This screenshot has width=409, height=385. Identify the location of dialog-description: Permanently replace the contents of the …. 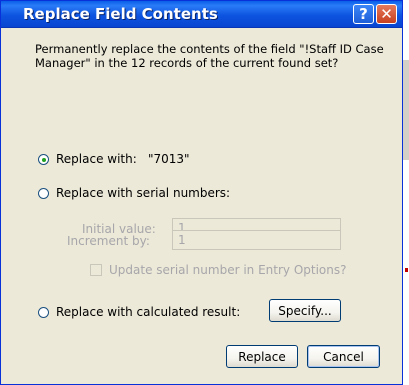
(209, 56).